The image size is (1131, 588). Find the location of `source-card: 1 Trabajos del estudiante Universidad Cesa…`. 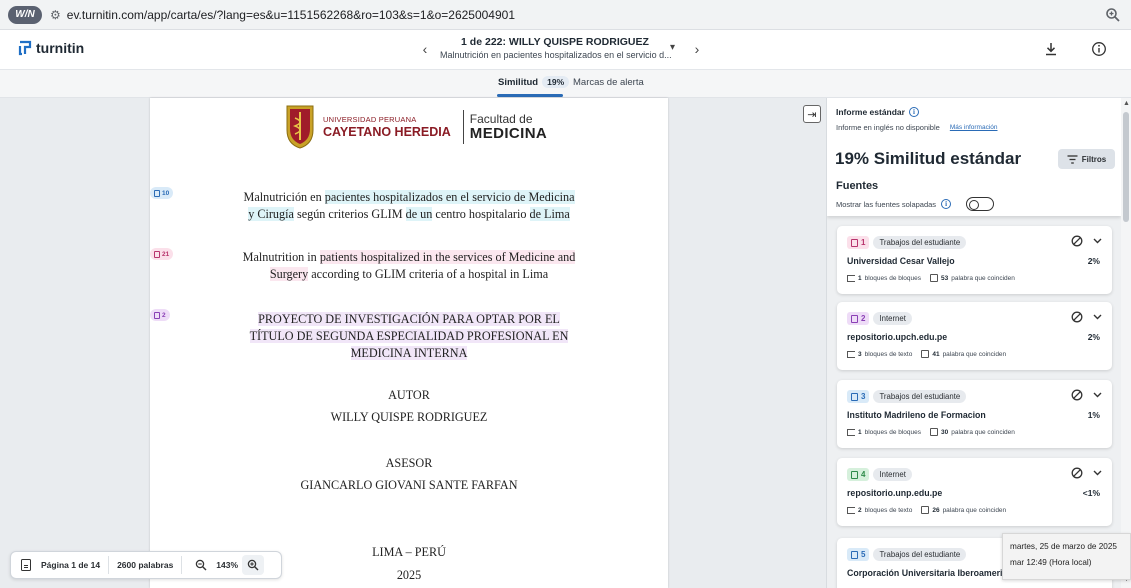

source-card: 1 Trabajos del estudiante Universidad Cesa… is located at coordinates (974, 260).